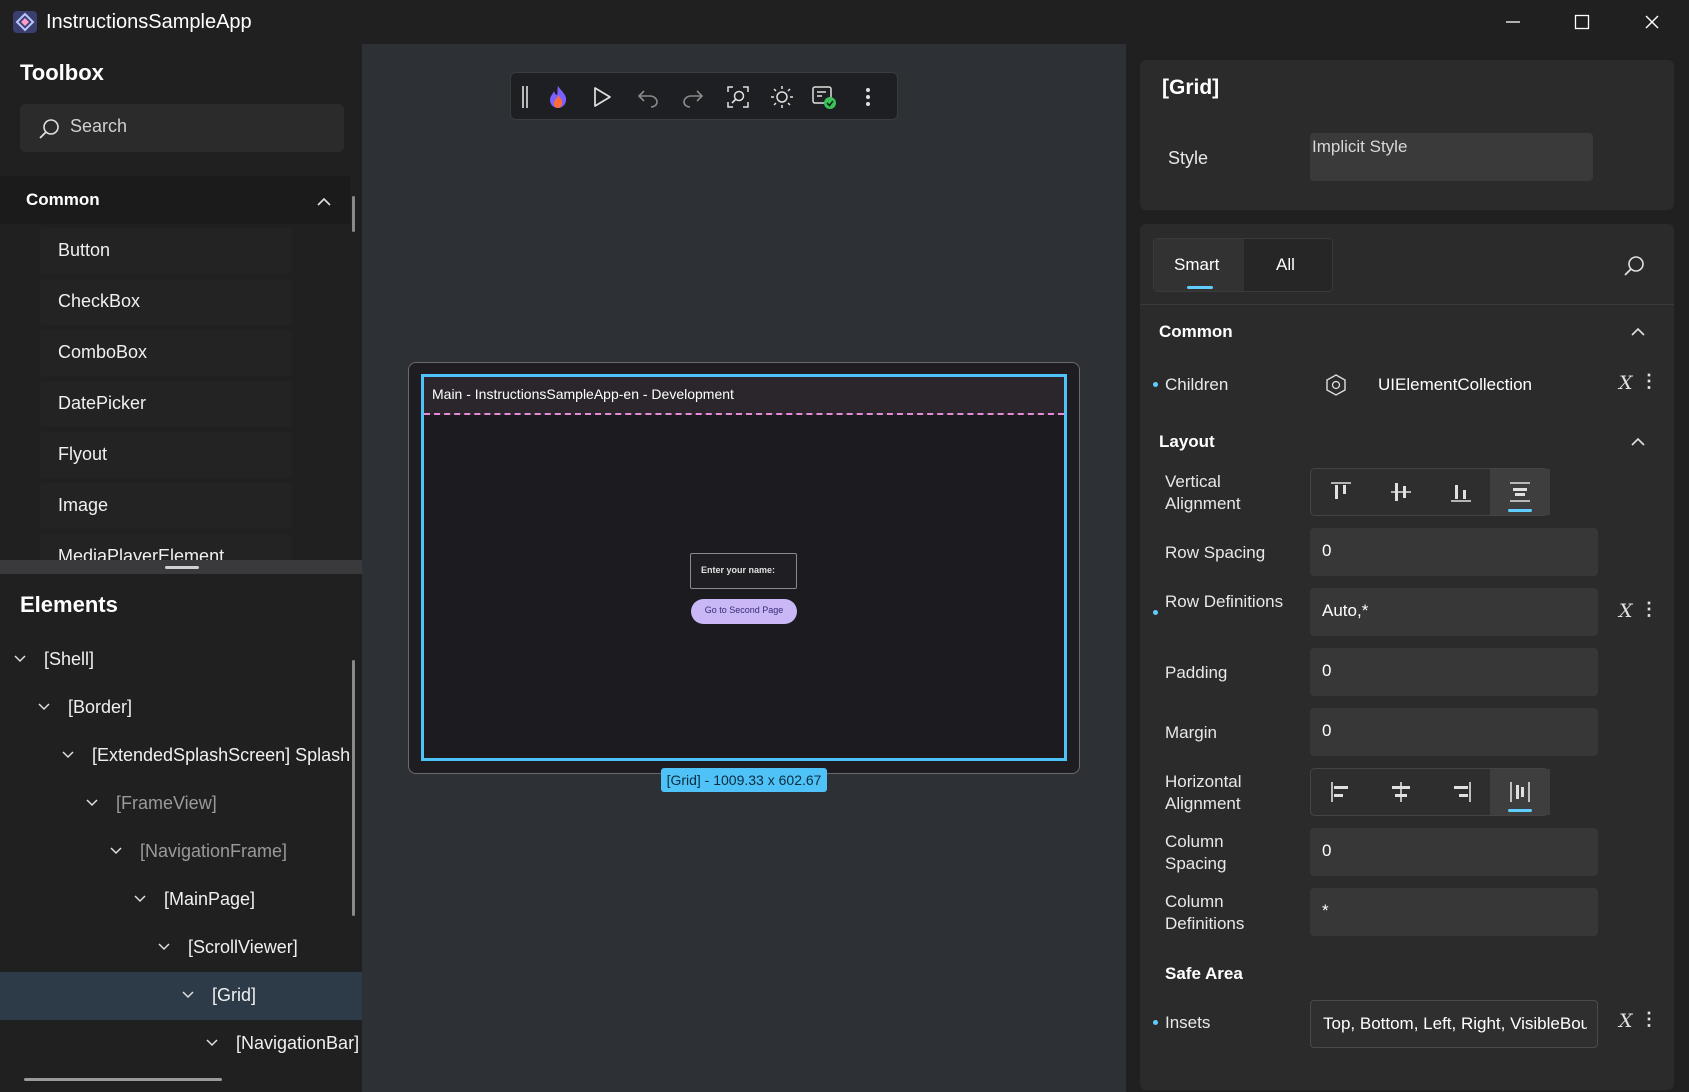  Describe the element at coordinates (181, 1044) in the screenshot. I see `tree-item-navigationbar: [NavigationBar]` at that location.